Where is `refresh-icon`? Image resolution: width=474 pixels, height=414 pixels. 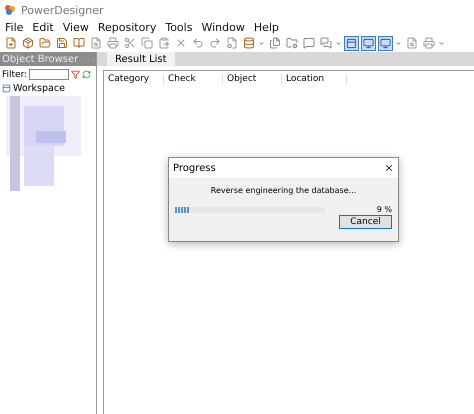
refresh-icon is located at coordinates (87, 74).